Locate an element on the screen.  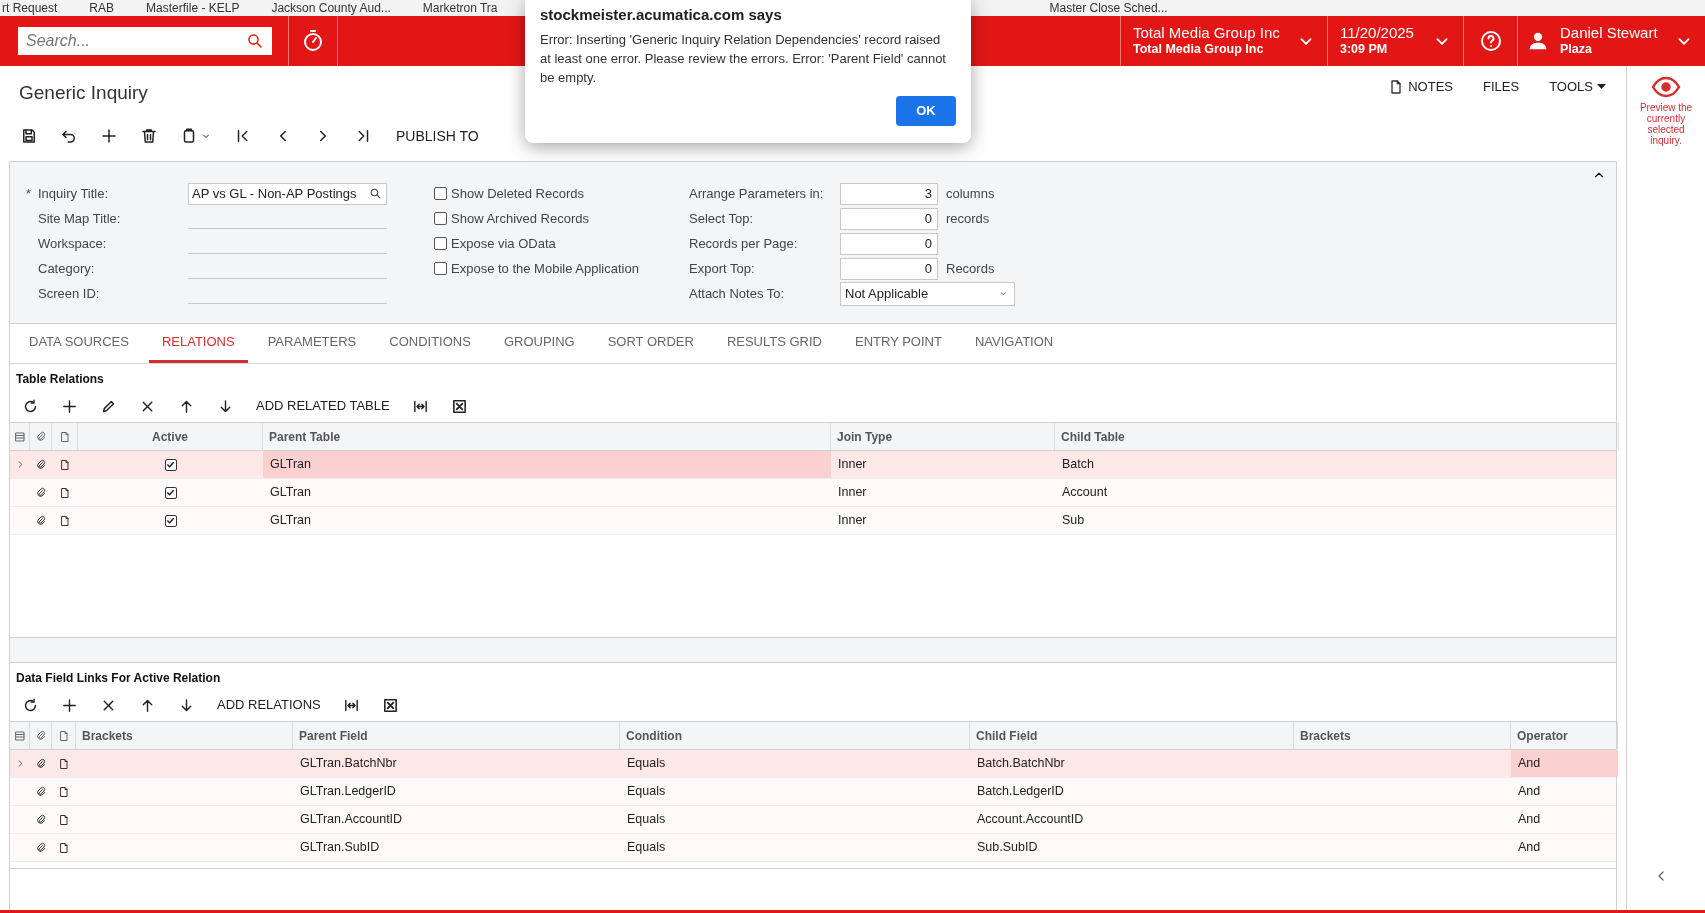
add-button: ADD RELATIONS is located at coordinates (269, 705).